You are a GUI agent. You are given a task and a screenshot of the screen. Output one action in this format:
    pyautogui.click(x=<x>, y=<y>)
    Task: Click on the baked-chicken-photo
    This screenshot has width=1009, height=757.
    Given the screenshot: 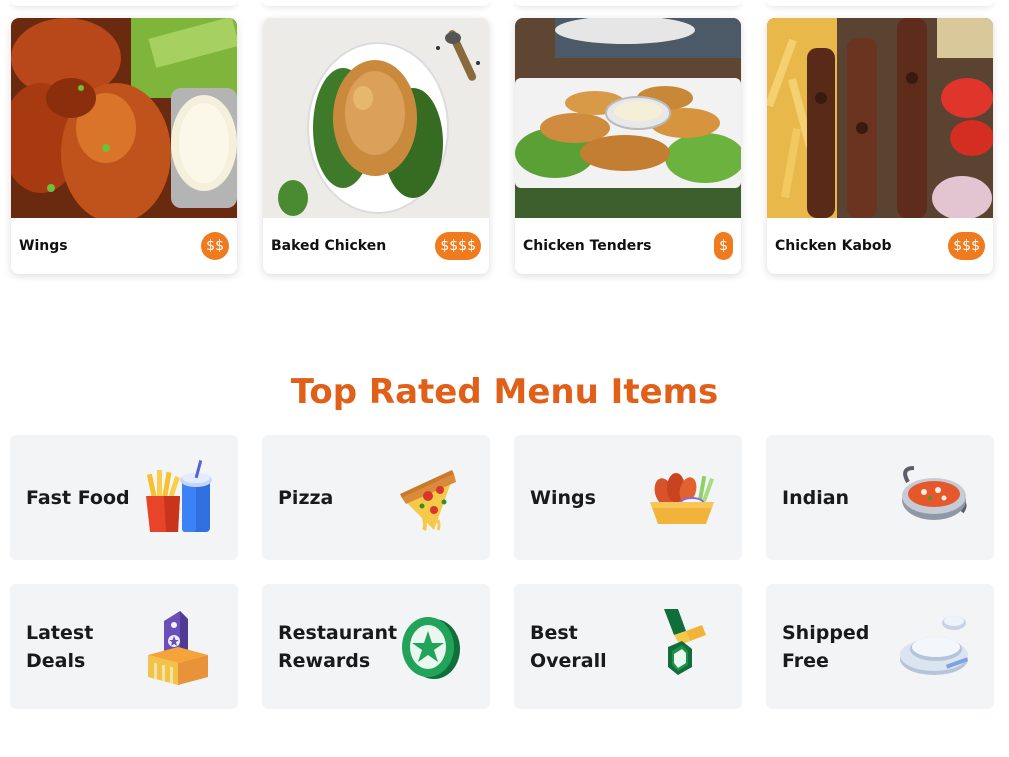 What is the action you would take?
    pyautogui.click(x=376, y=118)
    